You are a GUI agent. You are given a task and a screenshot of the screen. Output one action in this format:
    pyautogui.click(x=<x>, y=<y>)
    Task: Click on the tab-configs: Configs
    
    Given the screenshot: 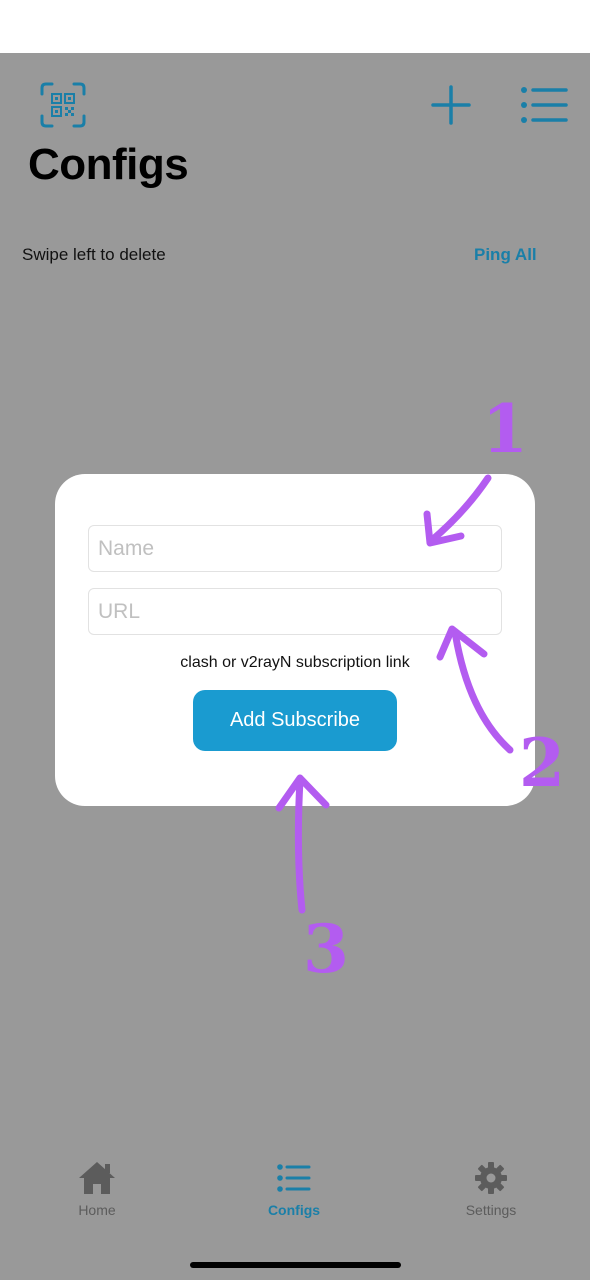 What is the action you would take?
    pyautogui.click(x=294, y=1200)
    